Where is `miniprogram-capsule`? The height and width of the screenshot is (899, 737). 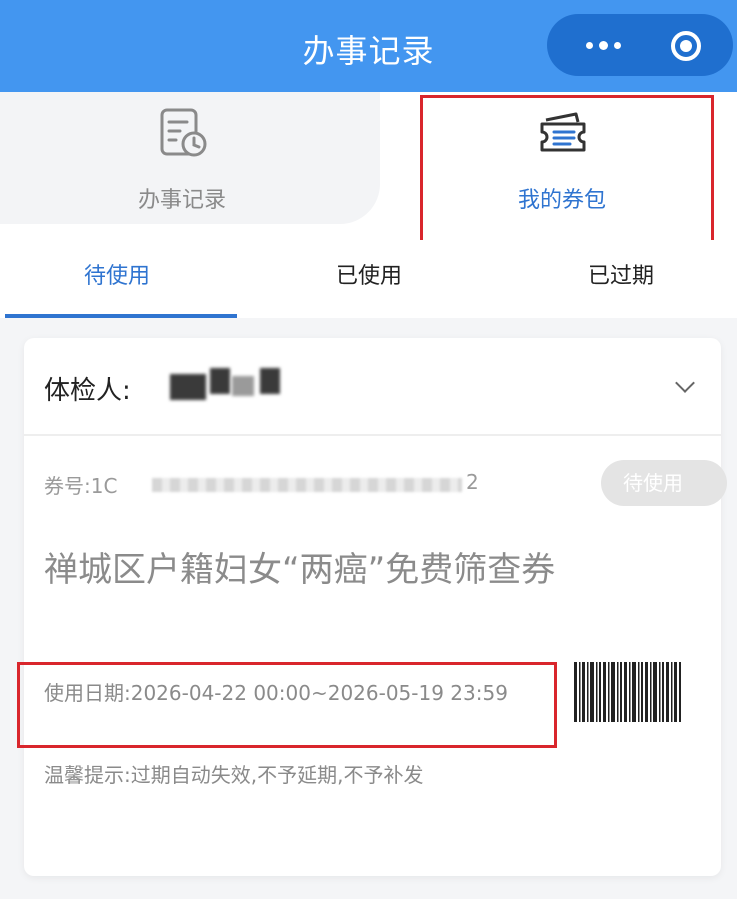 miniprogram-capsule is located at coordinates (640, 45).